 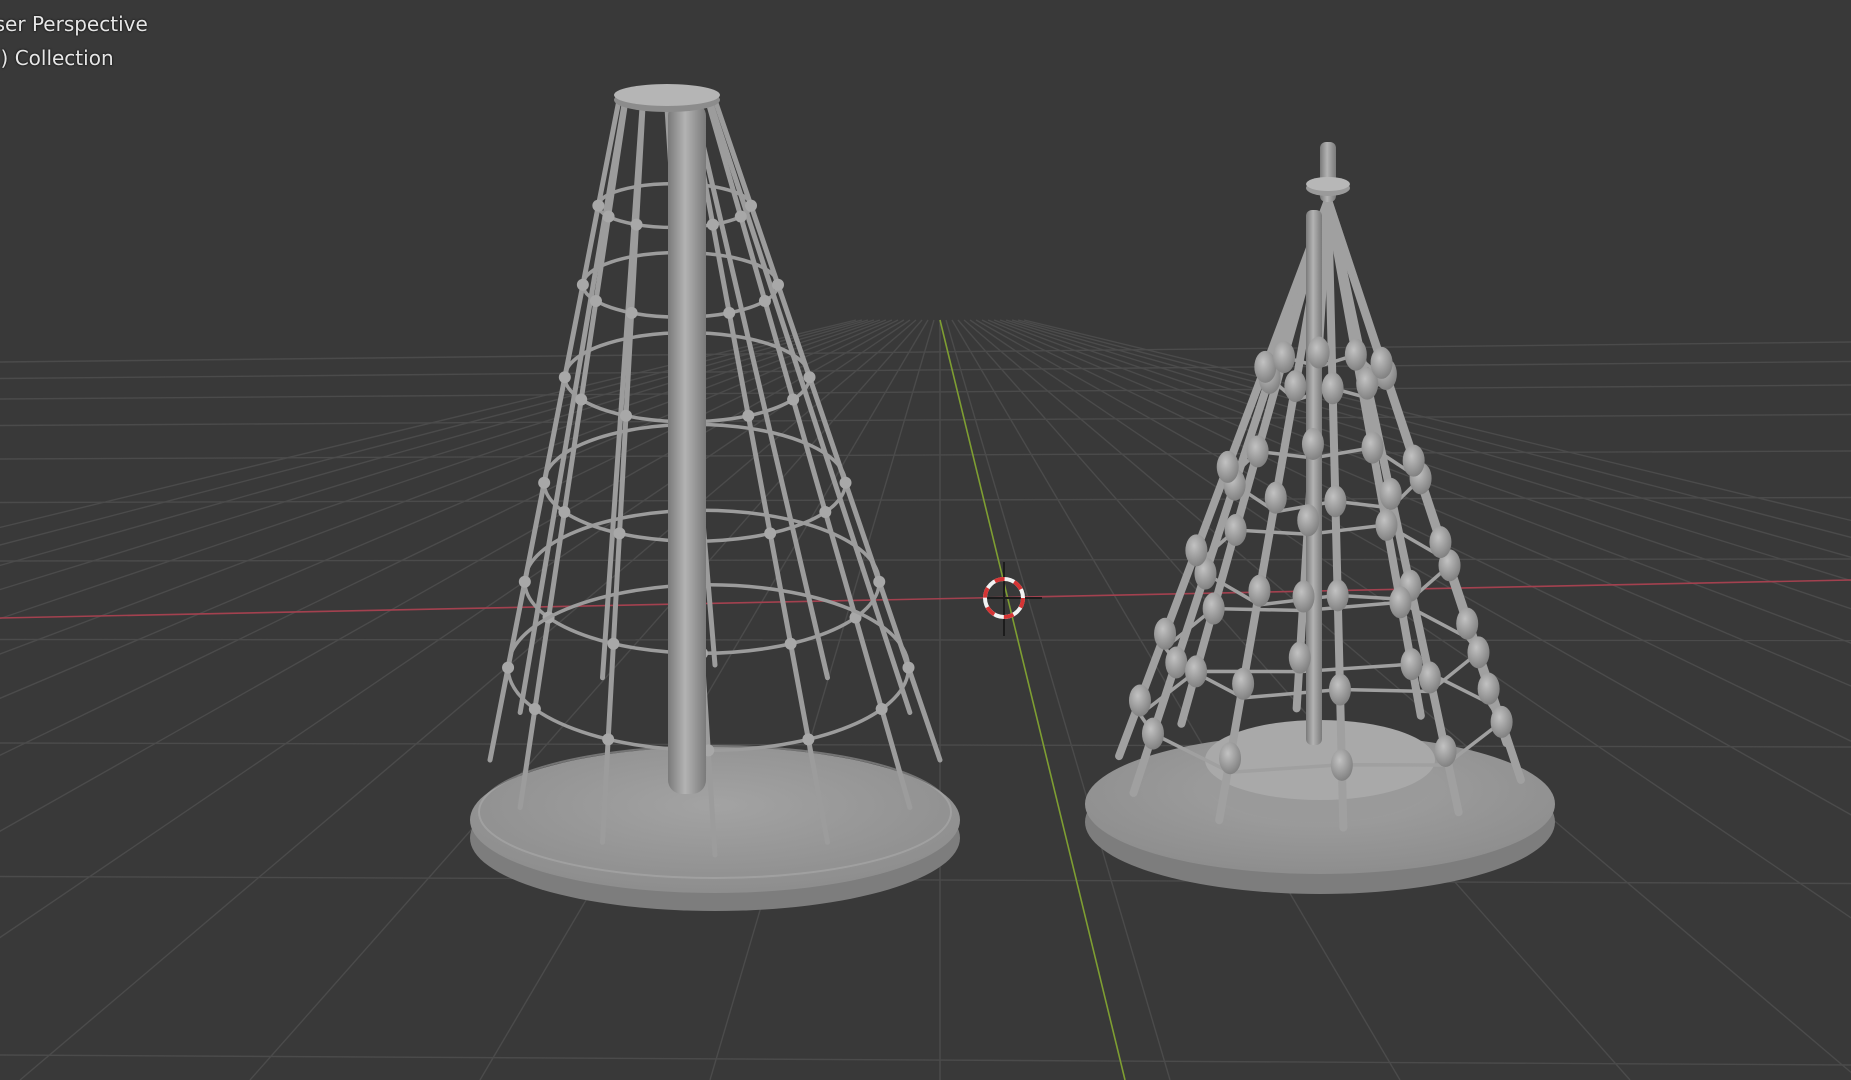 What do you see at coordinates (57, 58) in the screenshot?
I see `collection-label: (1) Collection` at bounding box center [57, 58].